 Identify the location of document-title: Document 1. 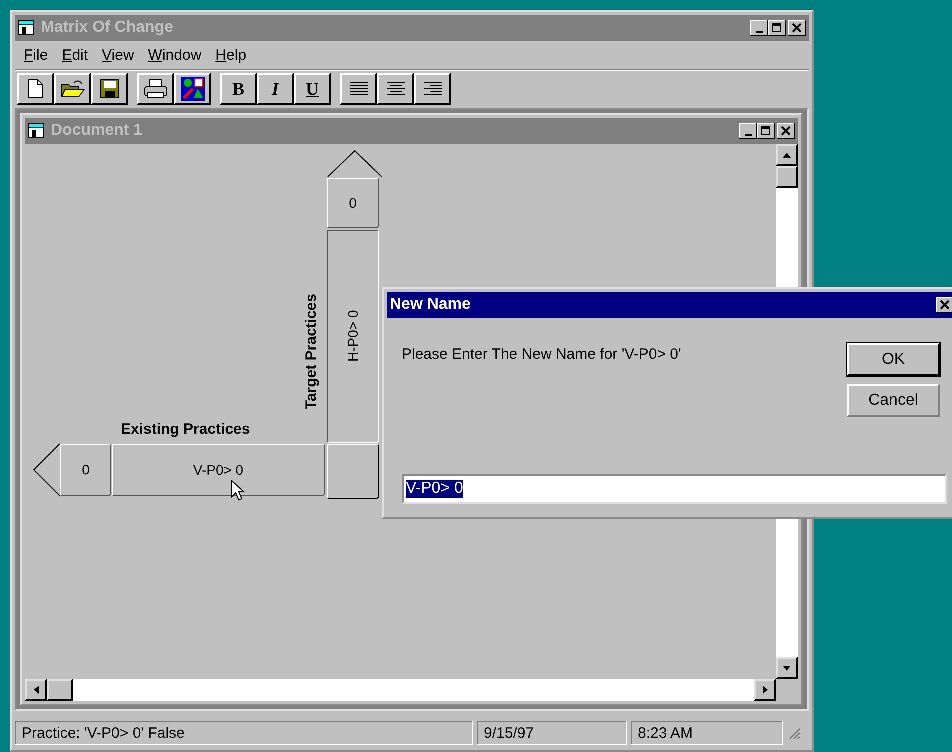
(97, 131).